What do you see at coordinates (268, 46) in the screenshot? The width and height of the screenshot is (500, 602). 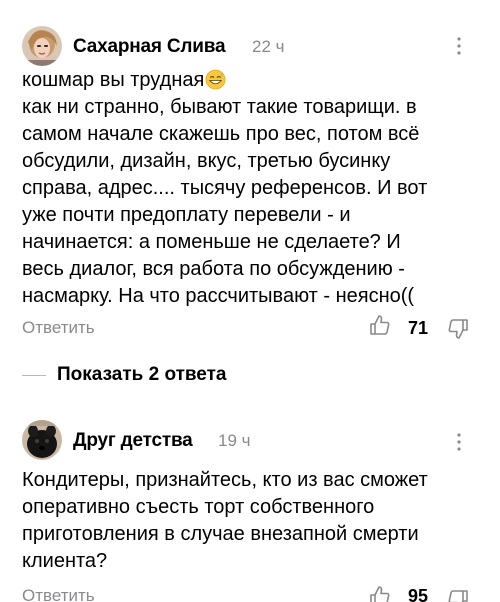 I see `timestamp: 22 ч` at bounding box center [268, 46].